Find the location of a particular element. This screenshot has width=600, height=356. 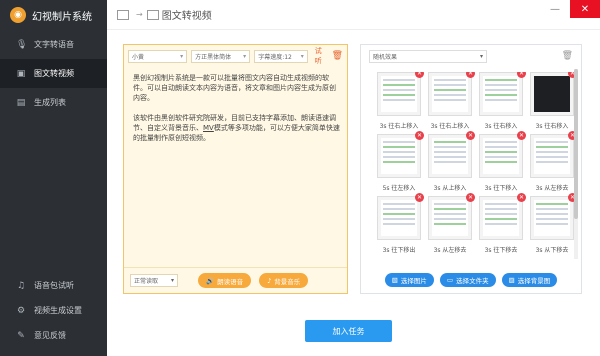

effect-select-value: 随机效果 is located at coordinates (385, 57).